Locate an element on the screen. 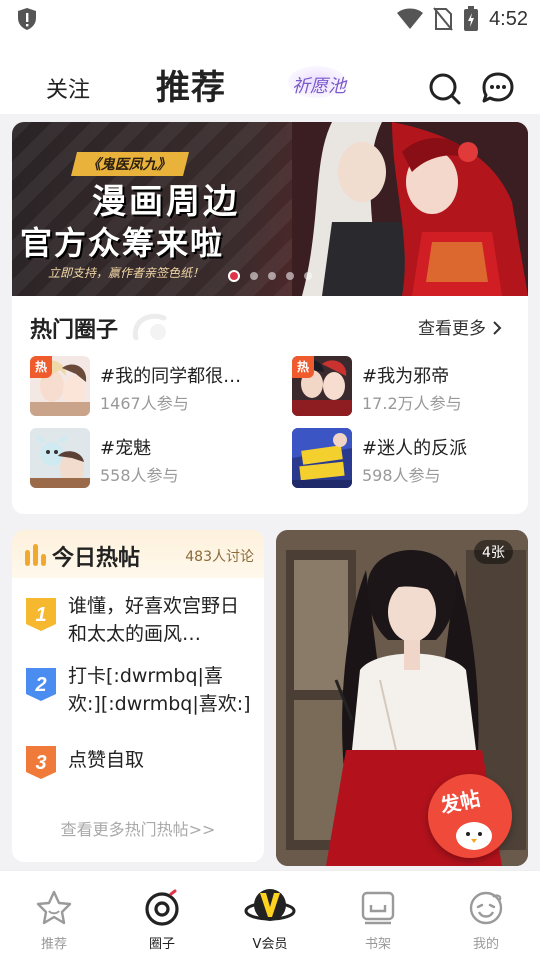  hot-post-text: 打卡[:dwrmbq|喜欢:][:dwrmbq|喜欢:] is located at coordinates (159, 690).